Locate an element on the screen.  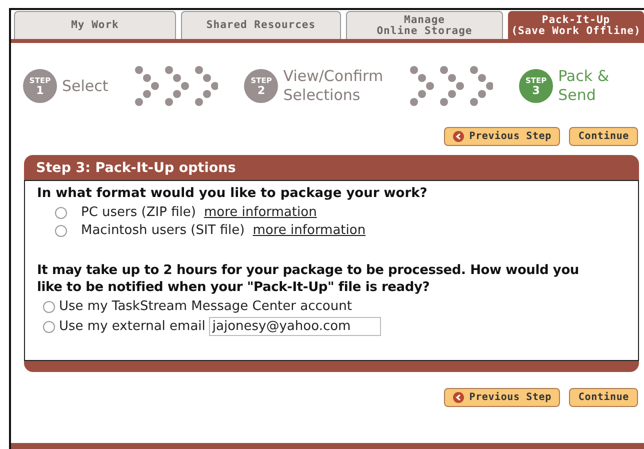
step-label: Pack & Send is located at coordinates (584, 86).